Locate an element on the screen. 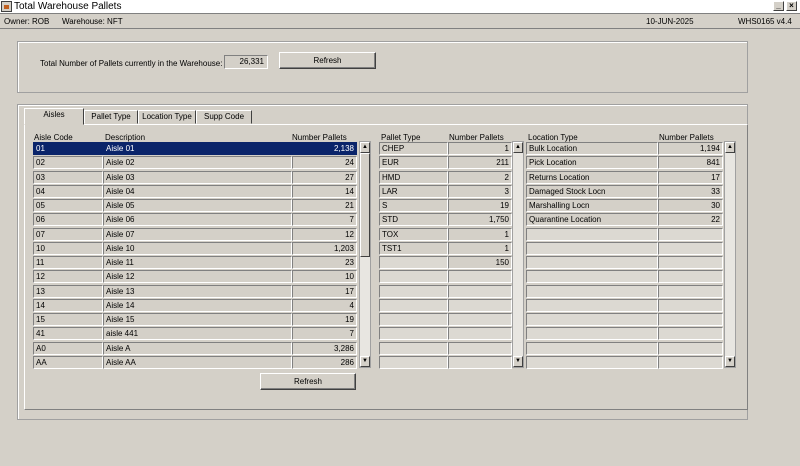 The width and height of the screenshot is (800, 466). pallet_types-cell-type: EUR is located at coordinates (413, 163).